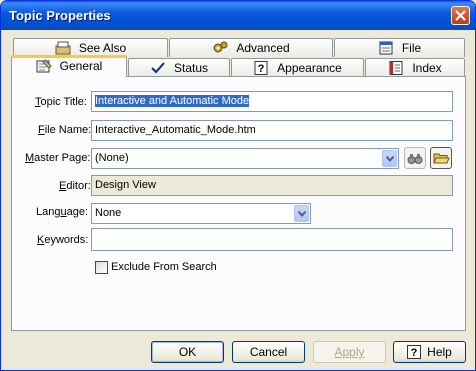 The image size is (476, 371). I want to click on index-icon, so click(396, 67).